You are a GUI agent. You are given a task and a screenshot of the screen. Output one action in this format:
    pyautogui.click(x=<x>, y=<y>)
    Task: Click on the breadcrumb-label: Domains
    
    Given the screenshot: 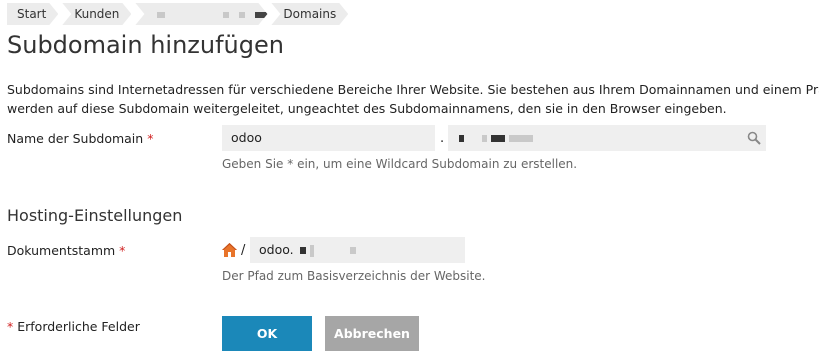 What is the action you would take?
    pyautogui.click(x=310, y=14)
    